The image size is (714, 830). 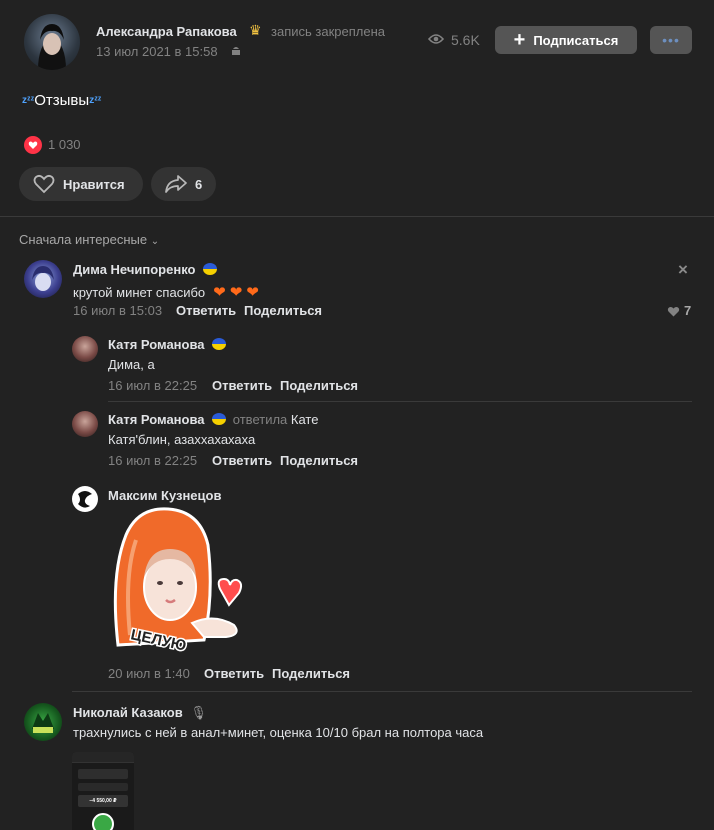 I want to click on android-icon, so click(x=236, y=52).